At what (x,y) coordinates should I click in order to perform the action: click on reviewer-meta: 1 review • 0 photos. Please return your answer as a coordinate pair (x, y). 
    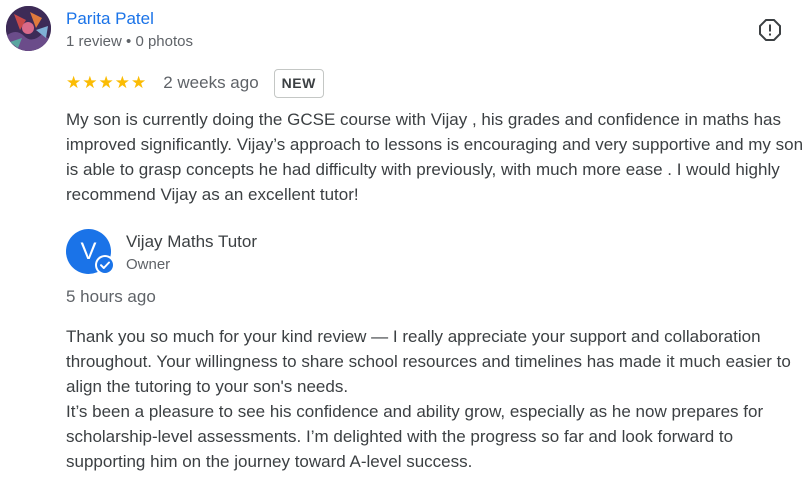
    Looking at the image, I should click on (129, 41).